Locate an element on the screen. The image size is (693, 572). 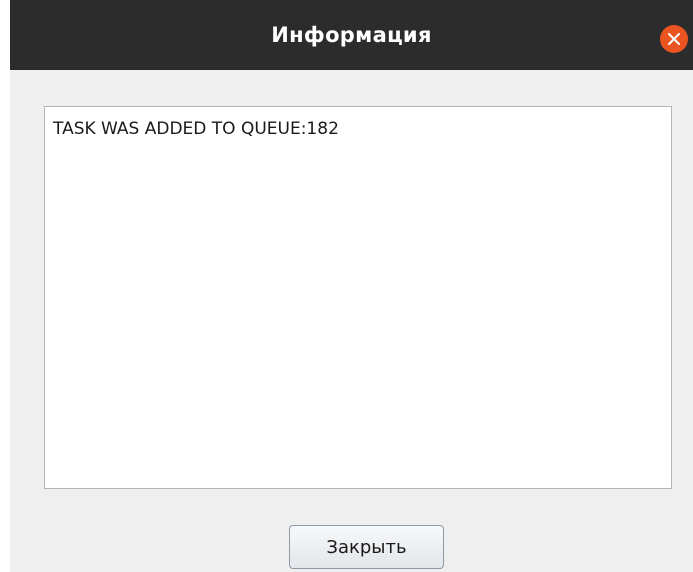
titlebar: Информация is located at coordinates (351, 35).